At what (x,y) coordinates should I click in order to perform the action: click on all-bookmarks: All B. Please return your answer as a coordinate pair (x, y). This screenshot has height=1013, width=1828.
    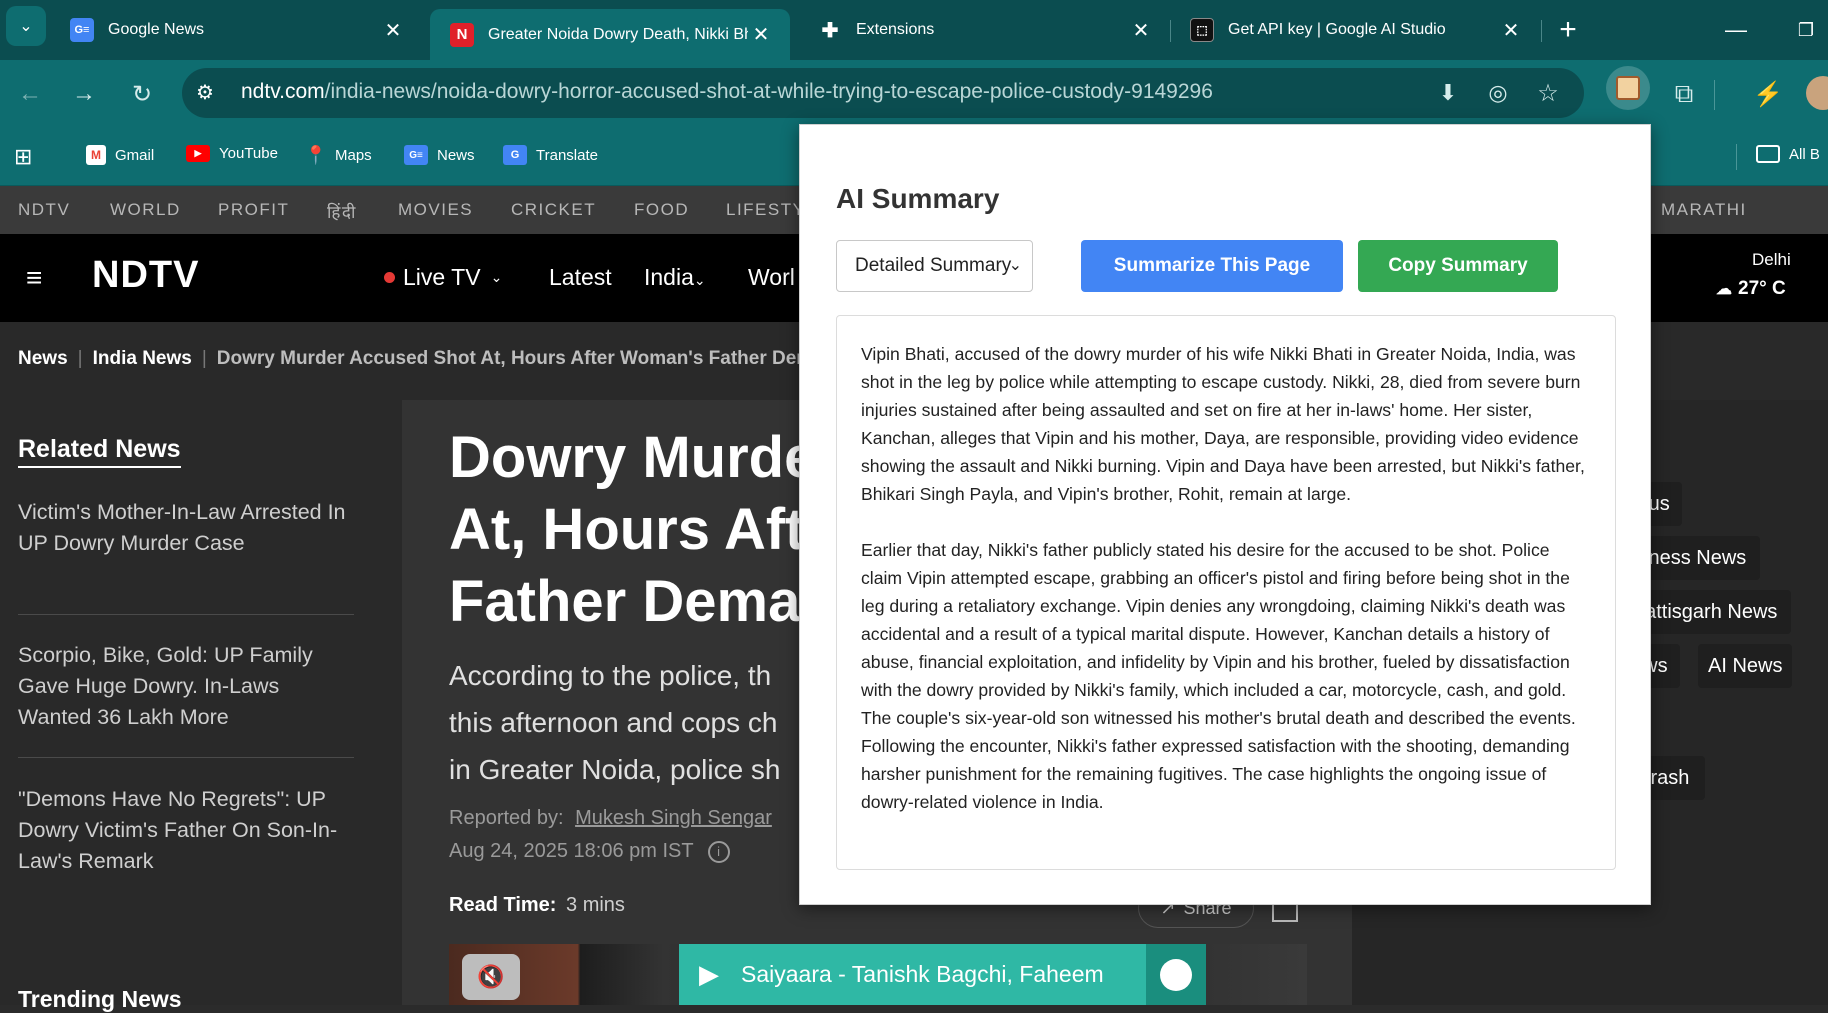
    Looking at the image, I should click on (1788, 154).